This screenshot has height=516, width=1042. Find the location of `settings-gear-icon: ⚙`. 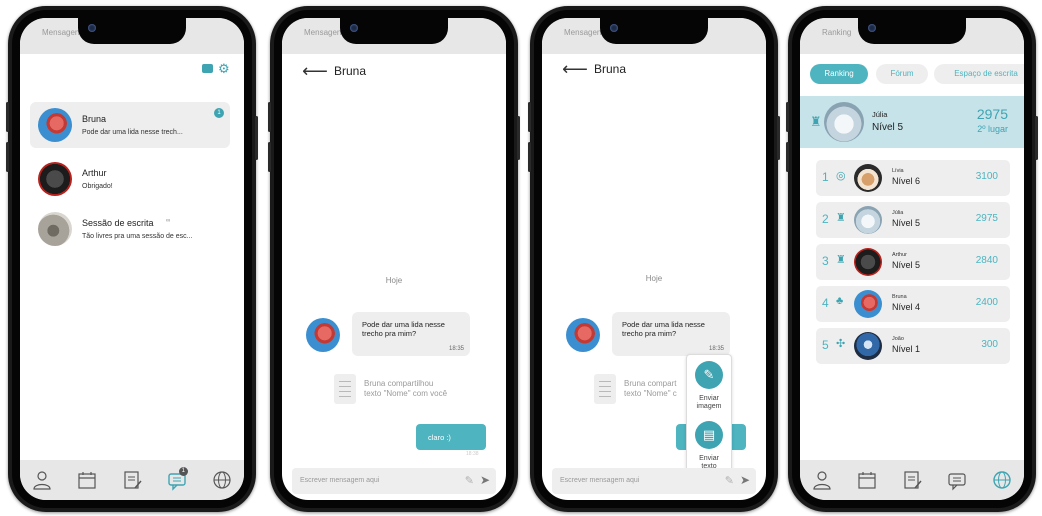

settings-gear-icon: ⚙ is located at coordinates (224, 68).